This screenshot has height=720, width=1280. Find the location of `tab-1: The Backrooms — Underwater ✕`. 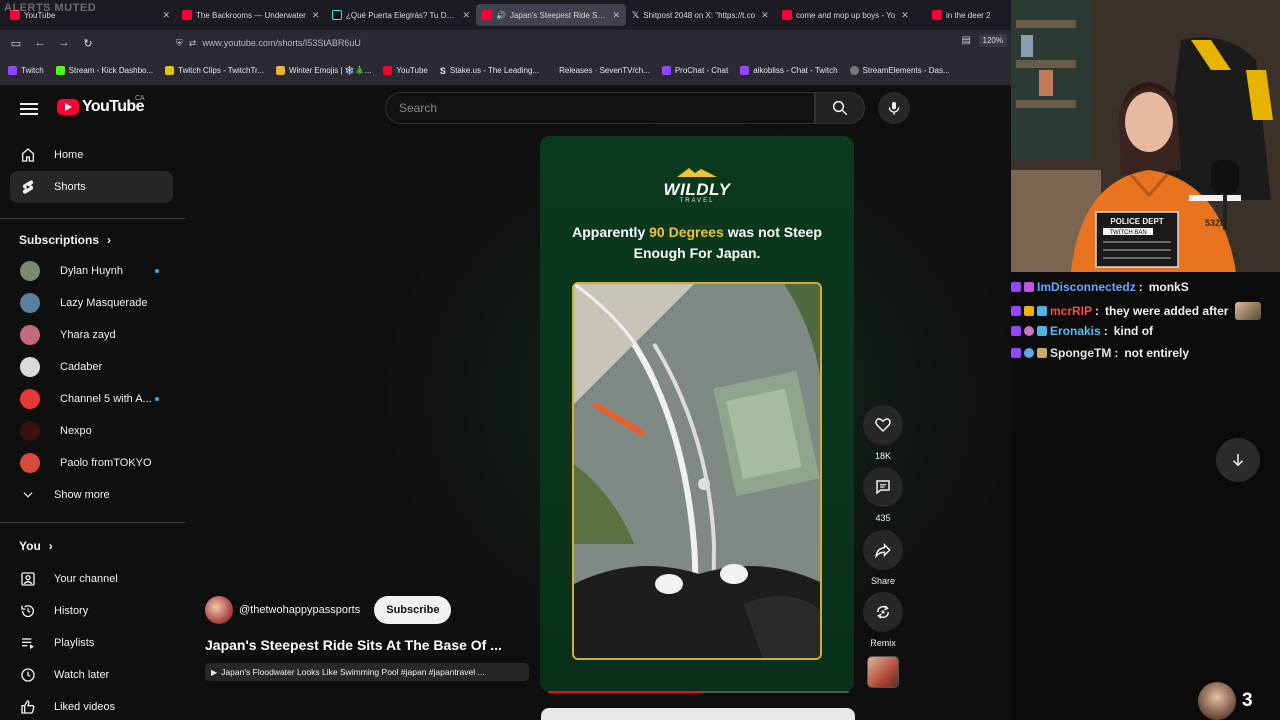

tab-1: The Backrooms — Underwater ✕ is located at coordinates (251, 15).